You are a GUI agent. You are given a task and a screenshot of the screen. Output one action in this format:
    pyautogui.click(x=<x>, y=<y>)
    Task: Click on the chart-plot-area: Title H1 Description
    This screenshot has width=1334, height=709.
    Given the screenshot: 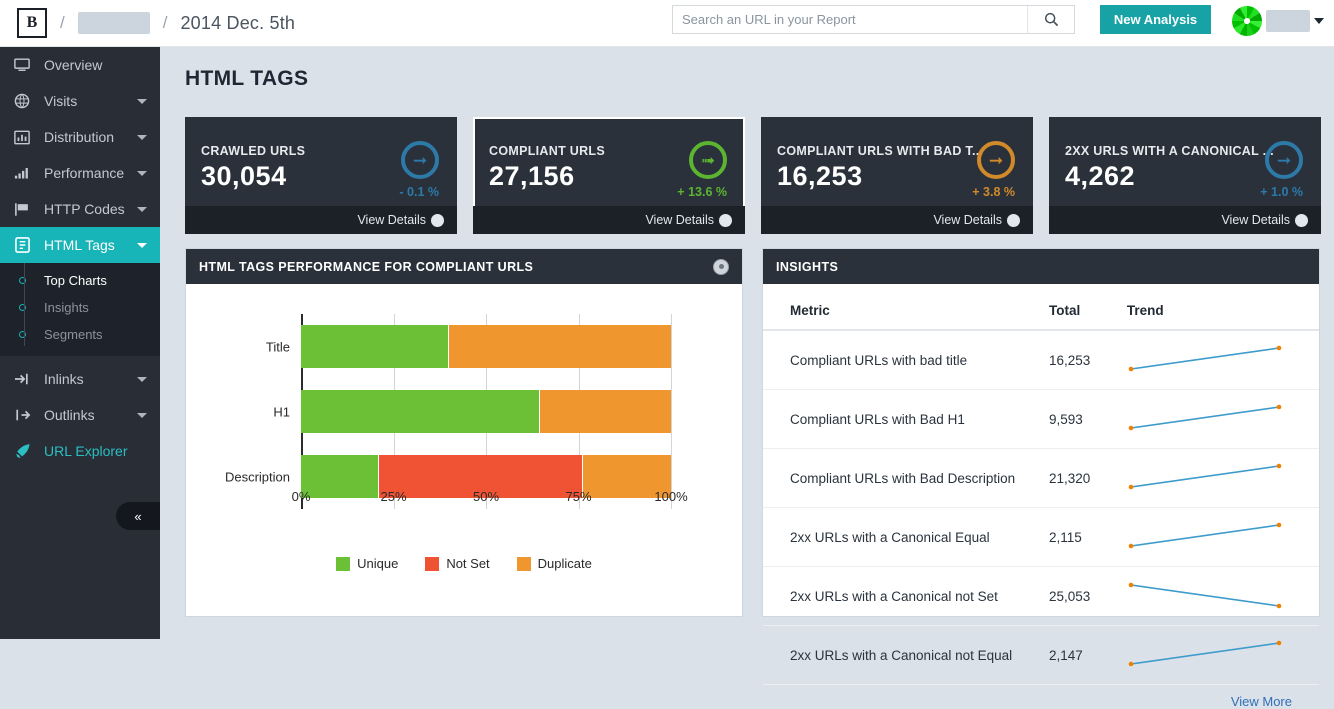 What is the action you would take?
    pyautogui.click(x=448, y=411)
    